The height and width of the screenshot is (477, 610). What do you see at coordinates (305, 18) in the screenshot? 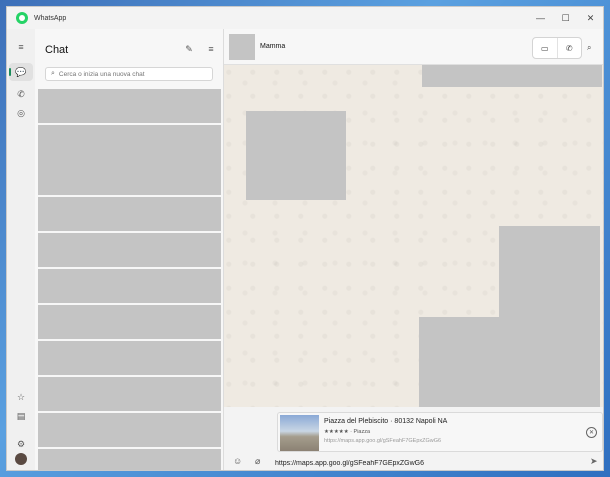
I see `title-bar: WhatsApp — ☐ ✕` at bounding box center [305, 18].